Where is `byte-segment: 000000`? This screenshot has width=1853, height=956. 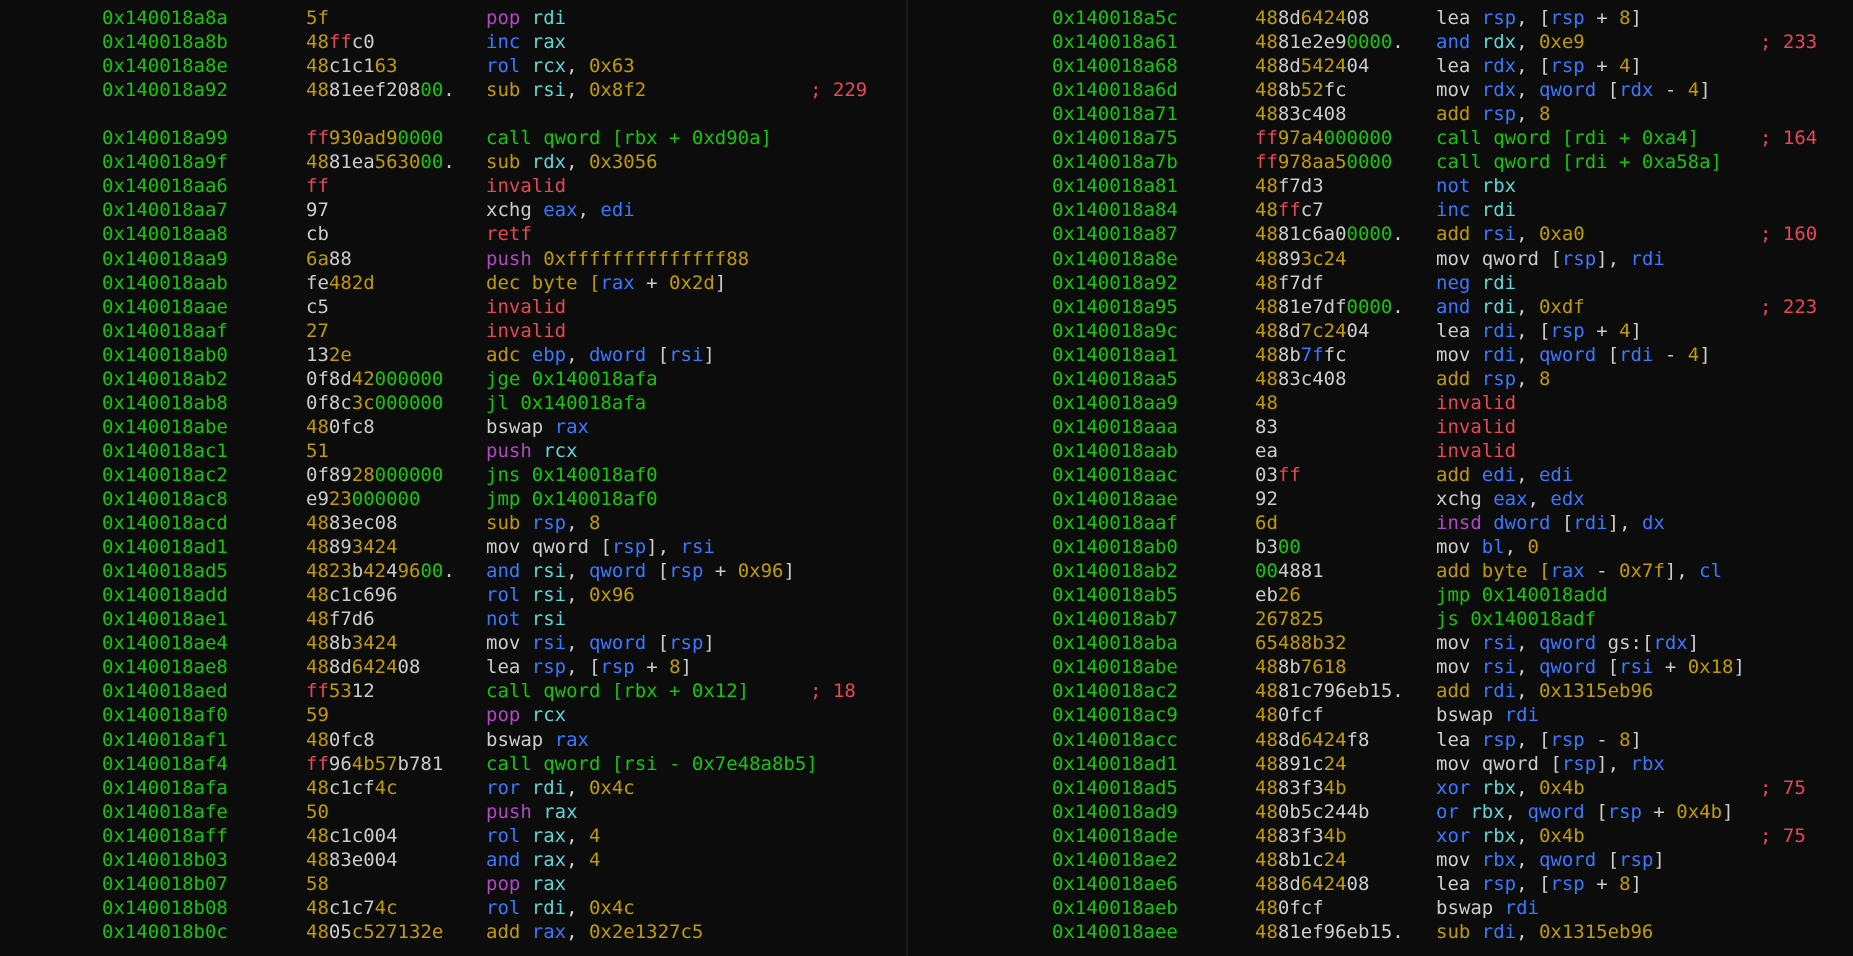
byte-segment: 000000 is located at coordinates (386, 499).